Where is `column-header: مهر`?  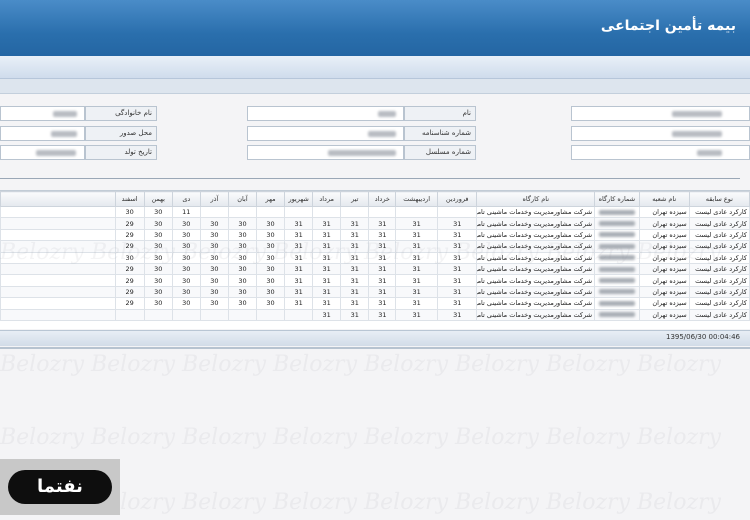
column-header: مهر is located at coordinates (270, 199).